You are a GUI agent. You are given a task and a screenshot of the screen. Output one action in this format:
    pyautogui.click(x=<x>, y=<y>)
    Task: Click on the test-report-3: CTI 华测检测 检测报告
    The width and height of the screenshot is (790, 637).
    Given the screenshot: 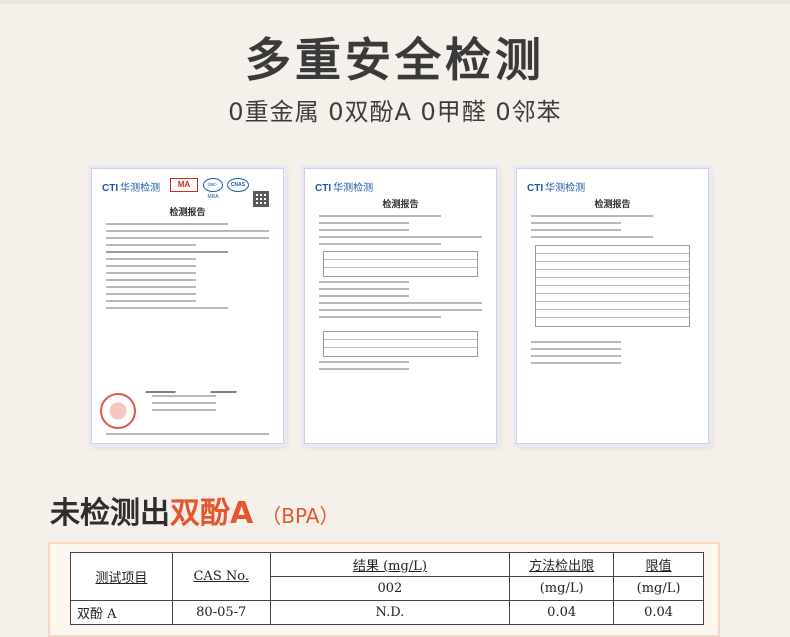 What is the action you would take?
    pyautogui.click(x=612, y=306)
    